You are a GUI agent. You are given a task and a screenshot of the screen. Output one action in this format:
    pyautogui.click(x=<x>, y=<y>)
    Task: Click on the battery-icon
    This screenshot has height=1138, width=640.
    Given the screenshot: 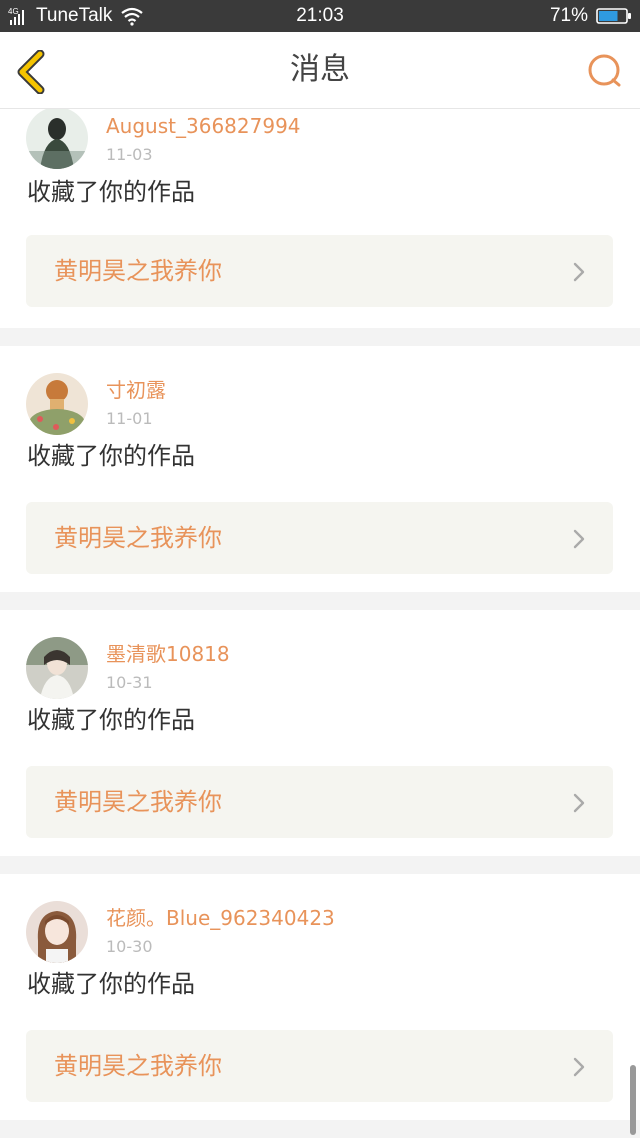 What is the action you would take?
    pyautogui.click(x=613, y=16)
    